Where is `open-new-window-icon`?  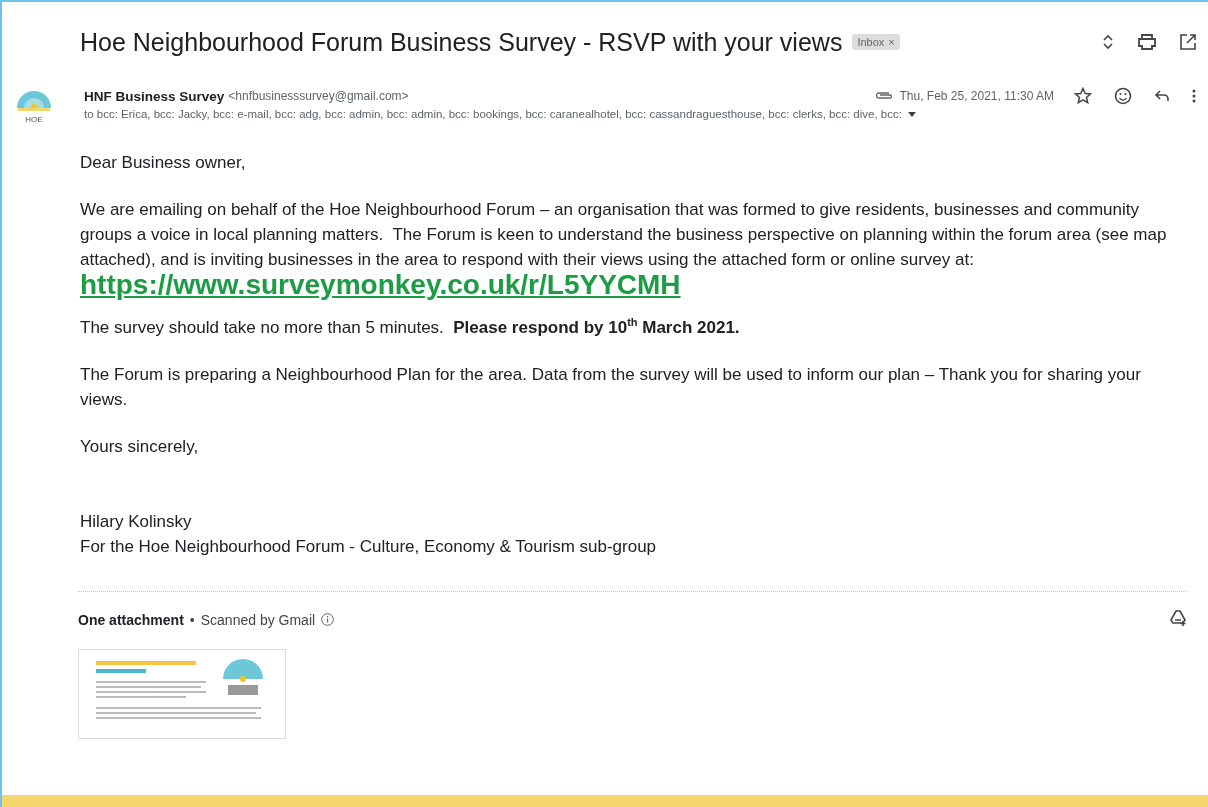 open-new-window-icon is located at coordinates (1188, 42).